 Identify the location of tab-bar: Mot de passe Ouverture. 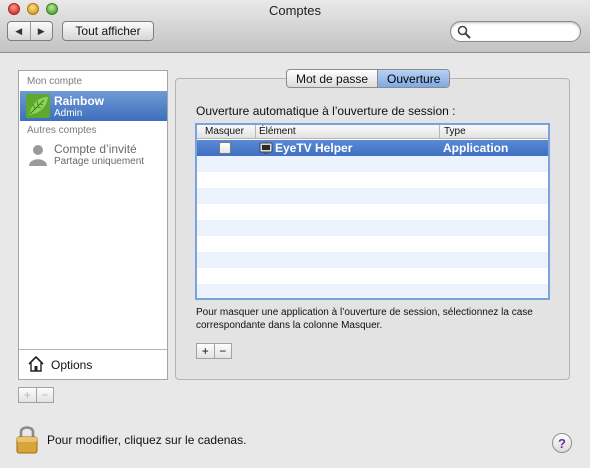
(368, 78).